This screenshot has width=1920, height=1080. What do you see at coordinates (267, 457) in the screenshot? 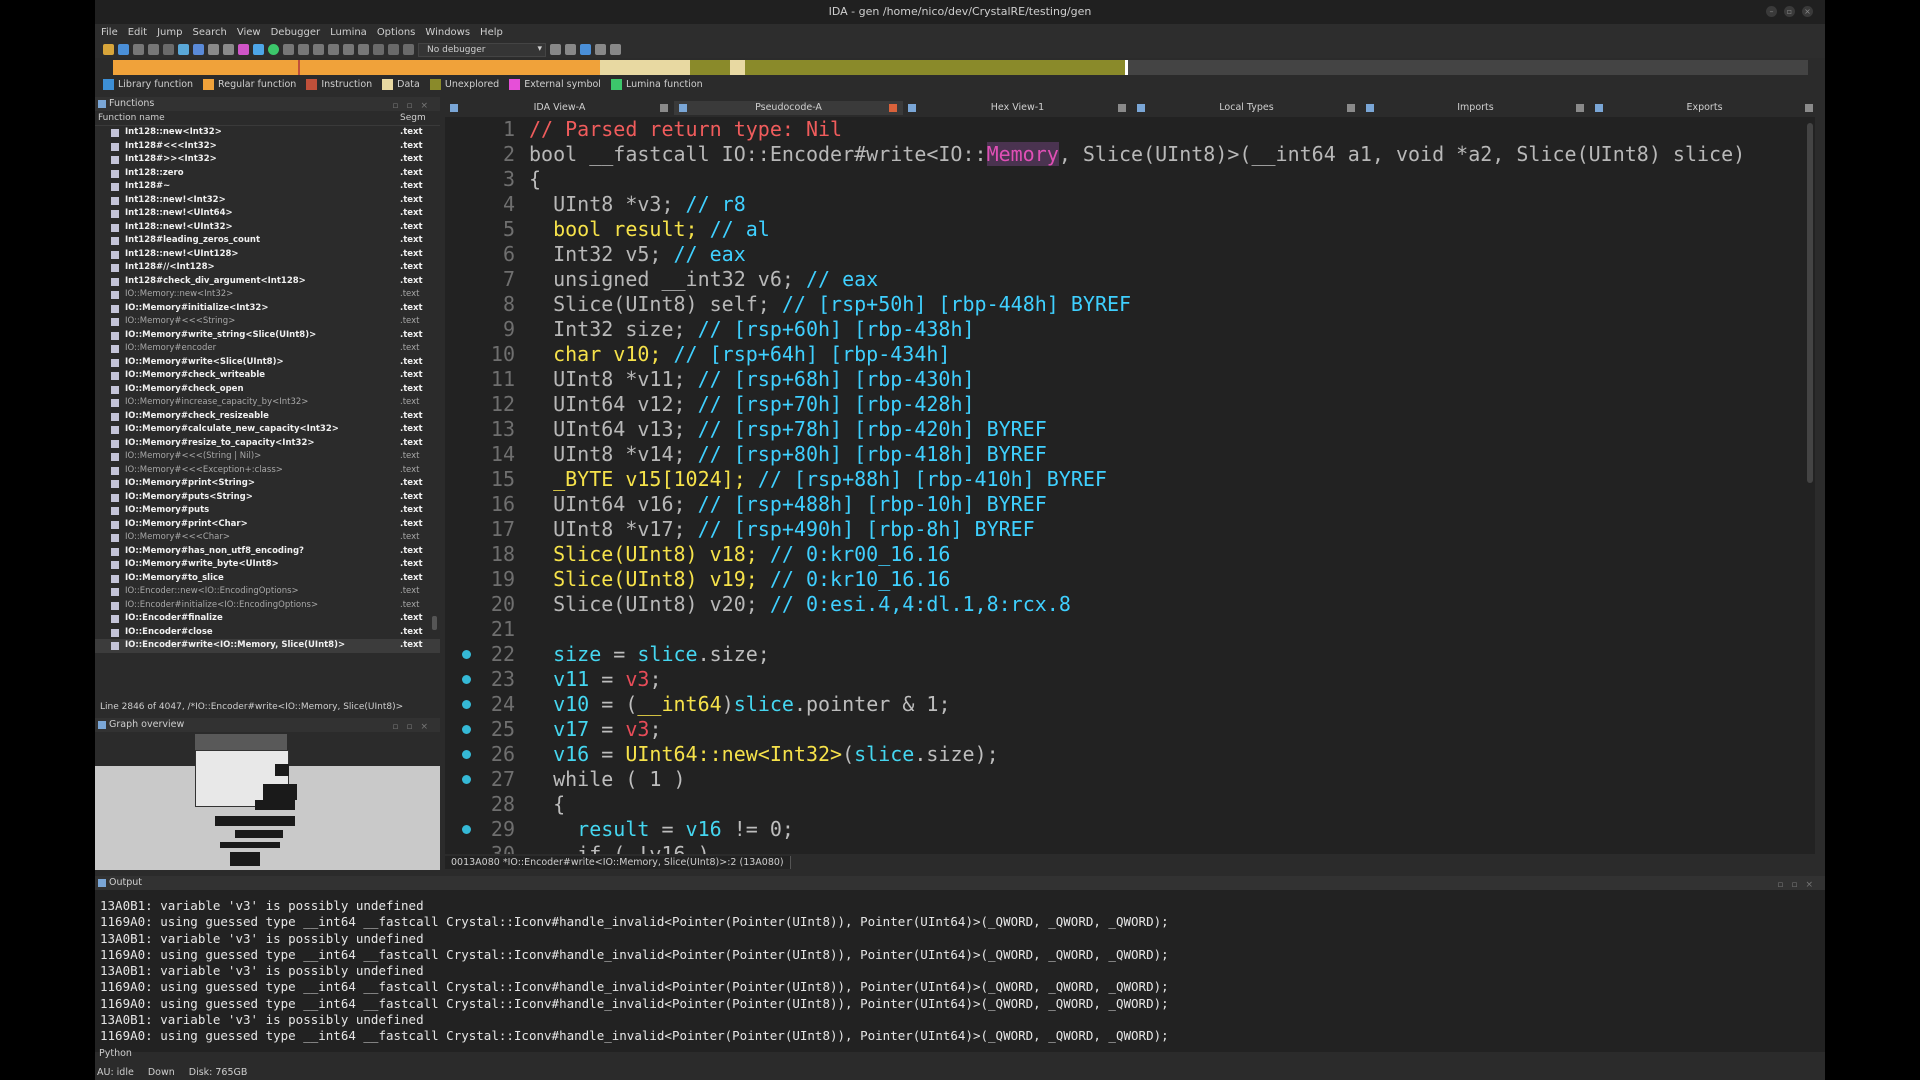
I see `function-row: IO::Memory#<<<(String | Nil)> .text` at bounding box center [267, 457].